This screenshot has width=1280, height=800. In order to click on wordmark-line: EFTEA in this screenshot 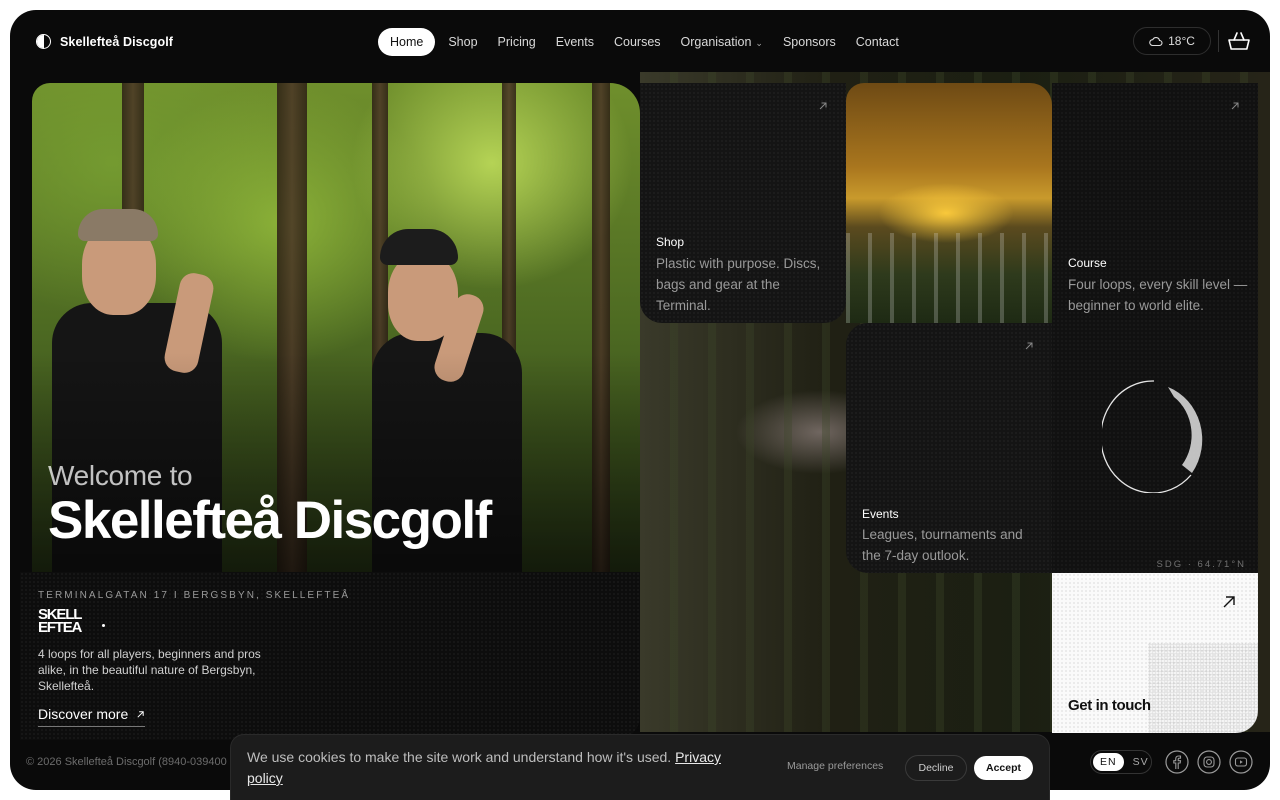, I will do `click(60, 627)`.